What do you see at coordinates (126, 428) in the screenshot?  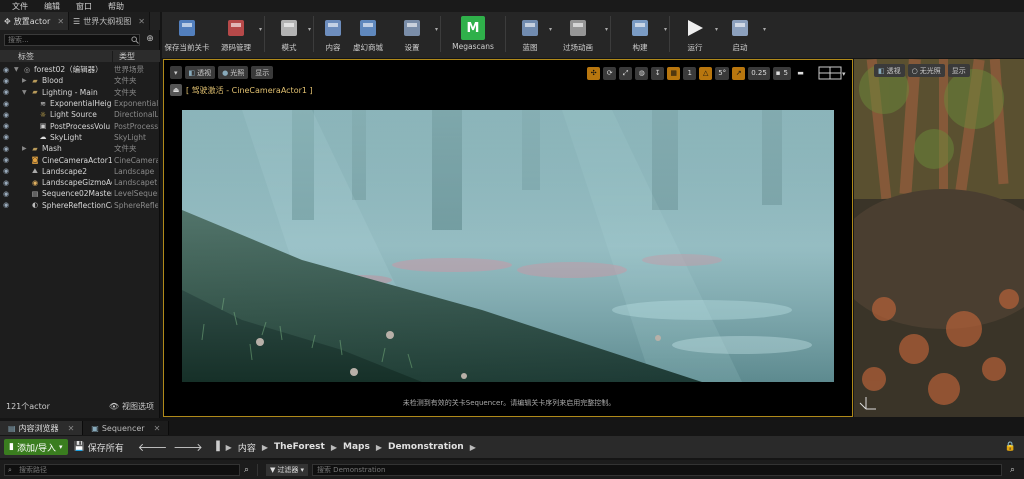 I see `tab-sequencer: ▣ Sequencer ✕` at bounding box center [126, 428].